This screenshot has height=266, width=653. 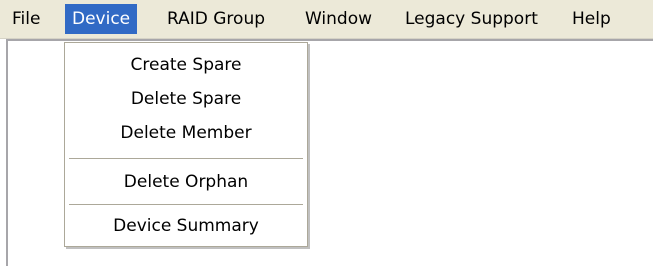 What do you see at coordinates (338, 19) in the screenshot?
I see `menu-window: Window` at bounding box center [338, 19].